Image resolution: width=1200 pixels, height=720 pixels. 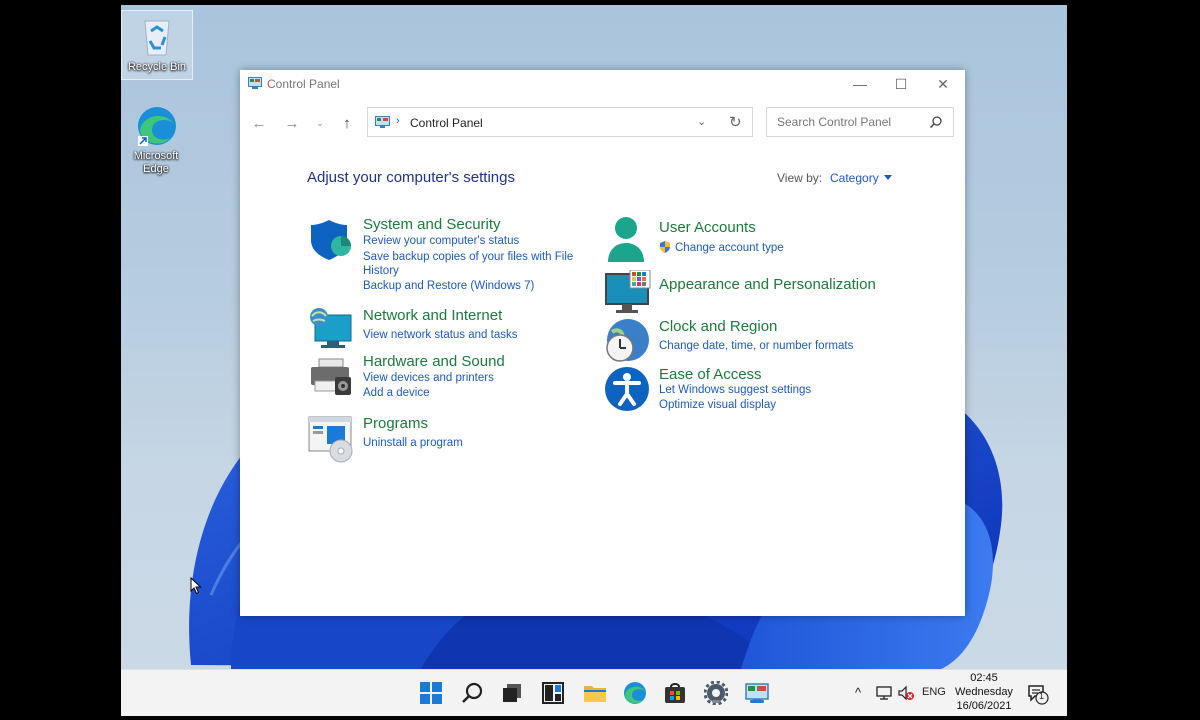 I want to click on active-indicator, so click(x=757, y=701).